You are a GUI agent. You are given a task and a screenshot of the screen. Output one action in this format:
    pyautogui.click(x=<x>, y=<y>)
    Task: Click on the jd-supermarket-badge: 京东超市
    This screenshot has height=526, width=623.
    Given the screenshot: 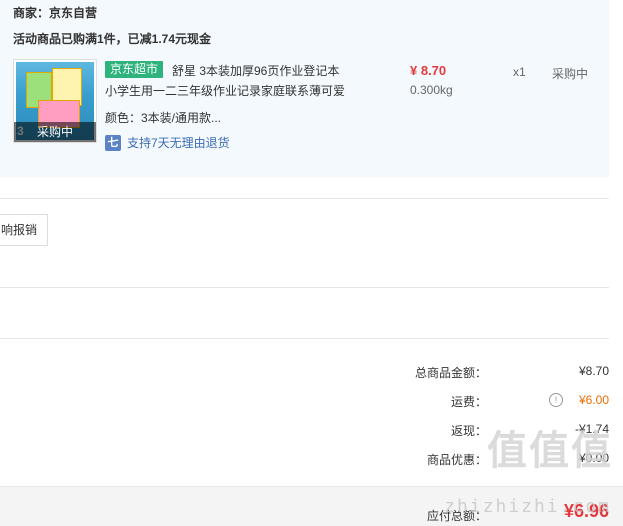 What is the action you would take?
    pyautogui.click(x=134, y=69)
    